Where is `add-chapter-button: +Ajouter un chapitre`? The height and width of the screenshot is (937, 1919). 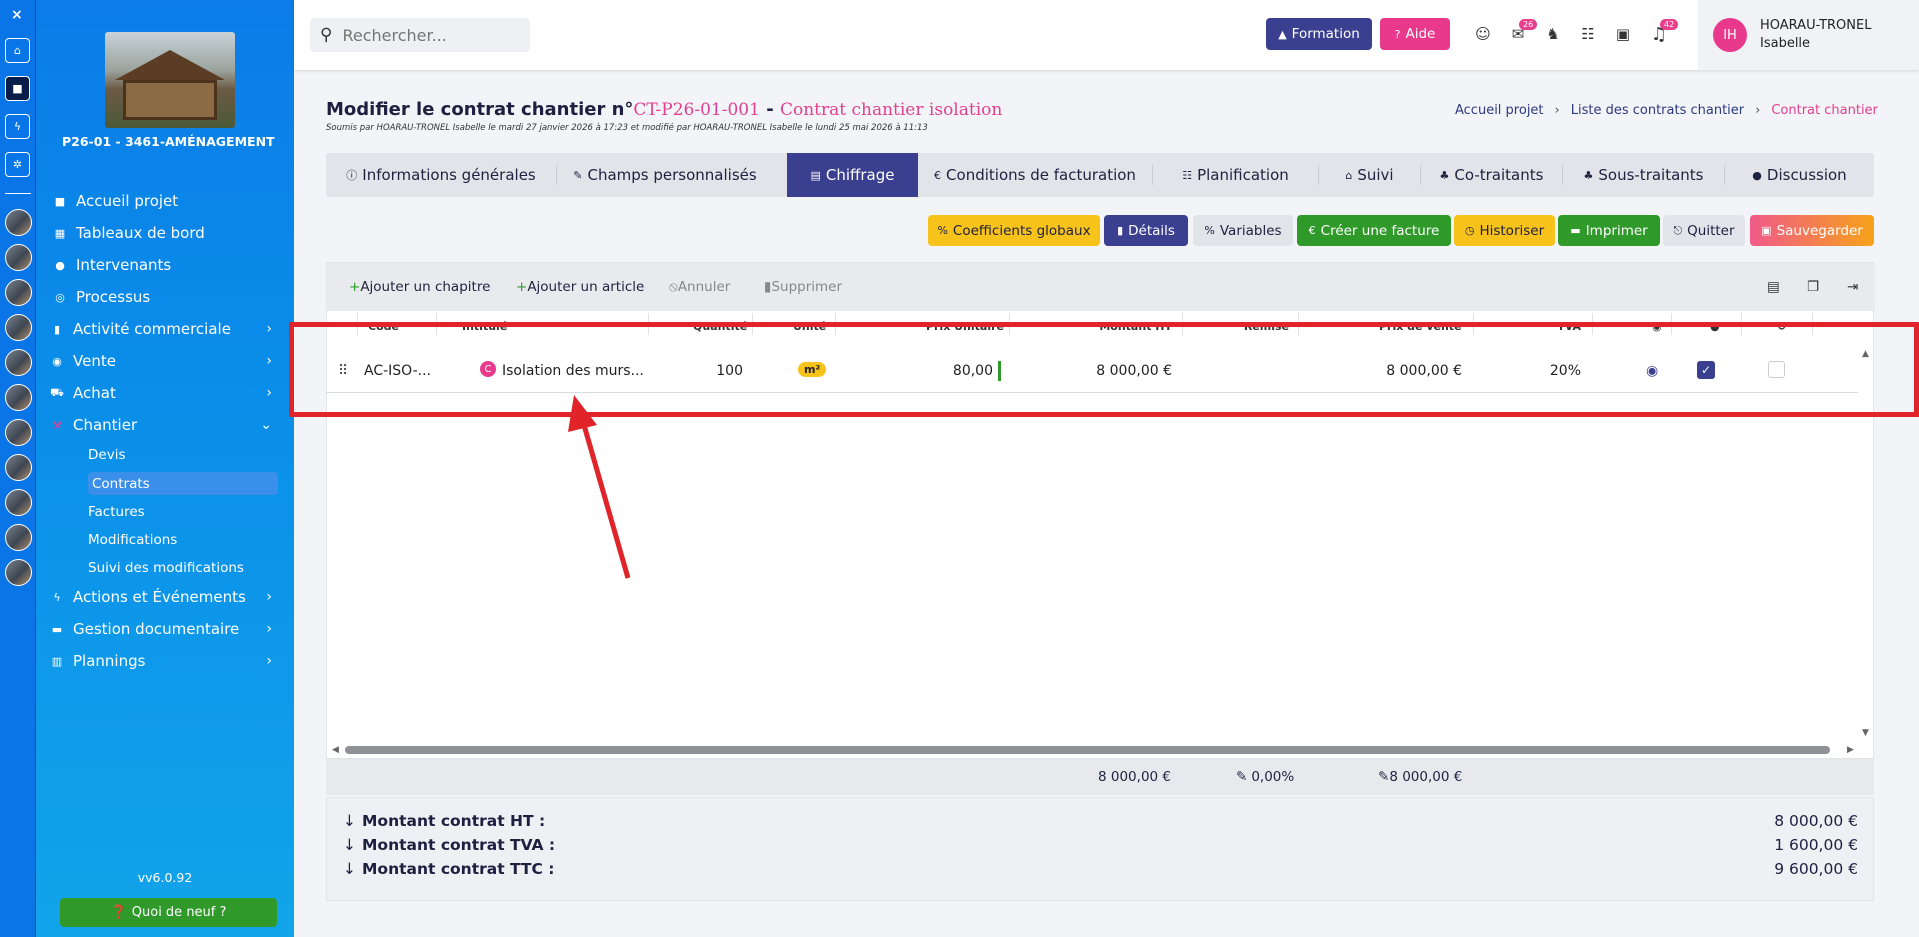 add-chapter-button: +Ajouter un chapitre is located at coordinates (419, 287).